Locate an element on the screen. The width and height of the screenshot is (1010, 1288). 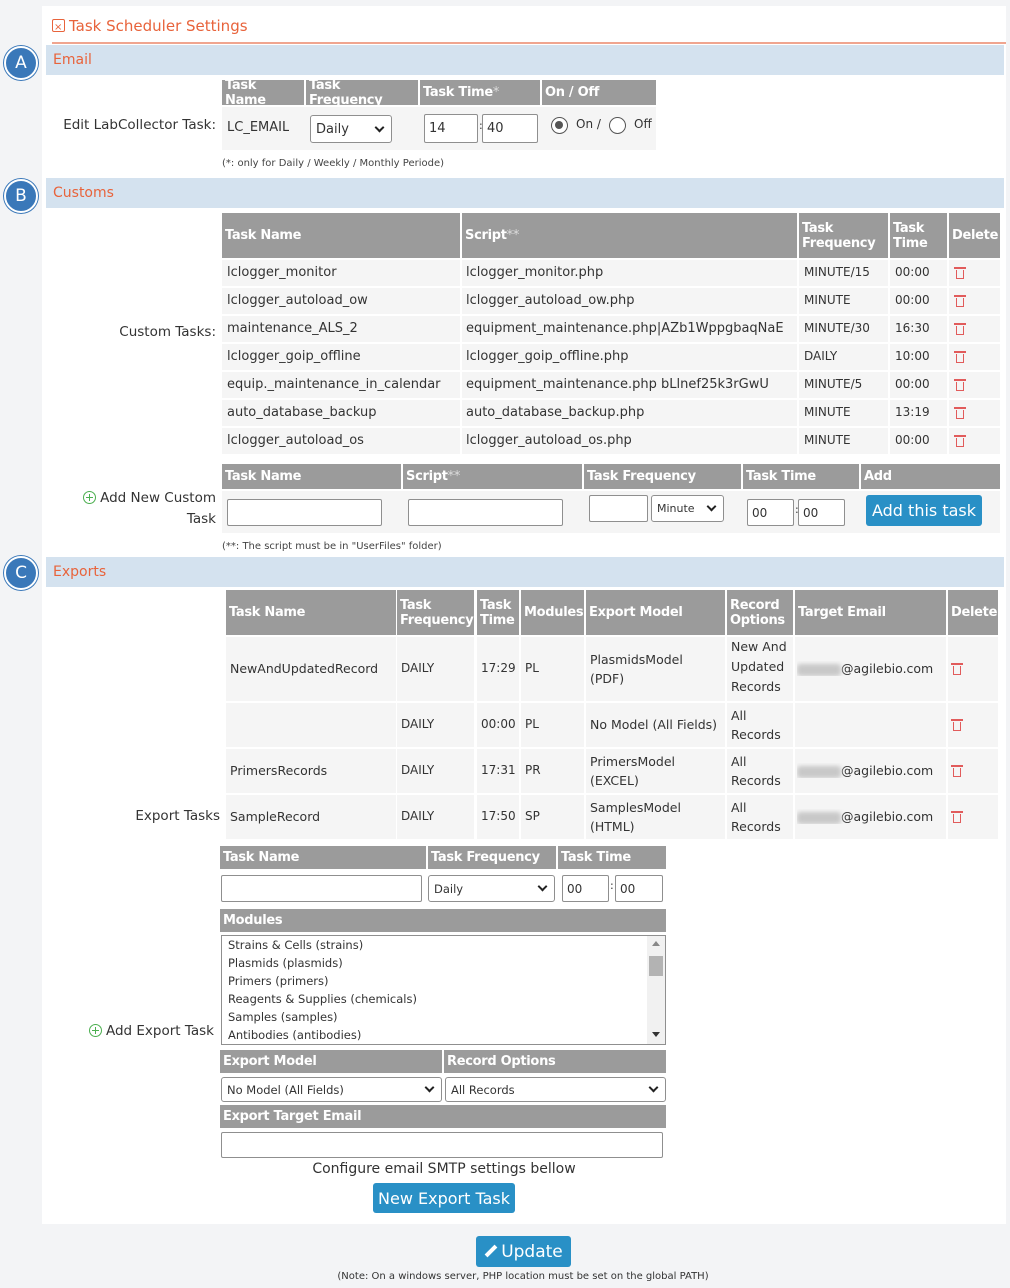
new-custom-frequency-select: Minute is located at coordinates (687, 508).